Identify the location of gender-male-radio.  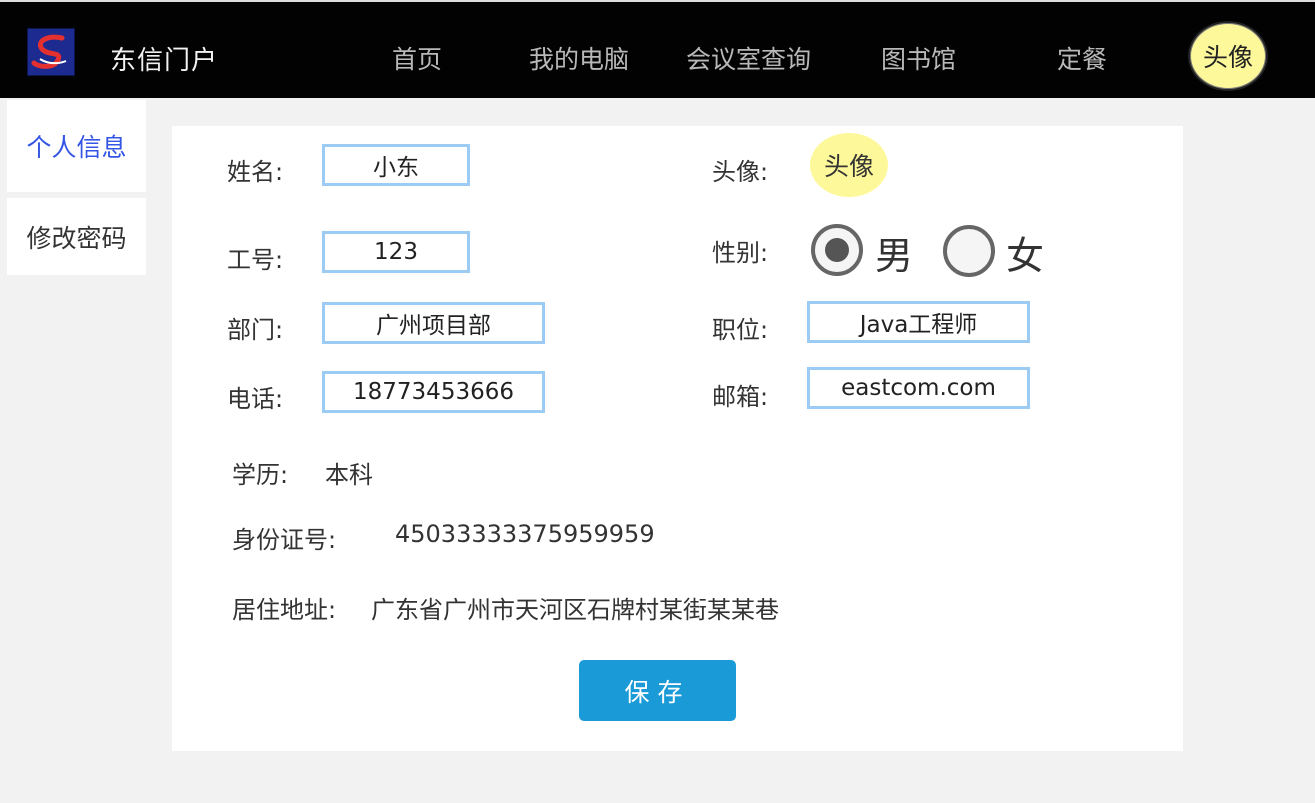
(837, 250).